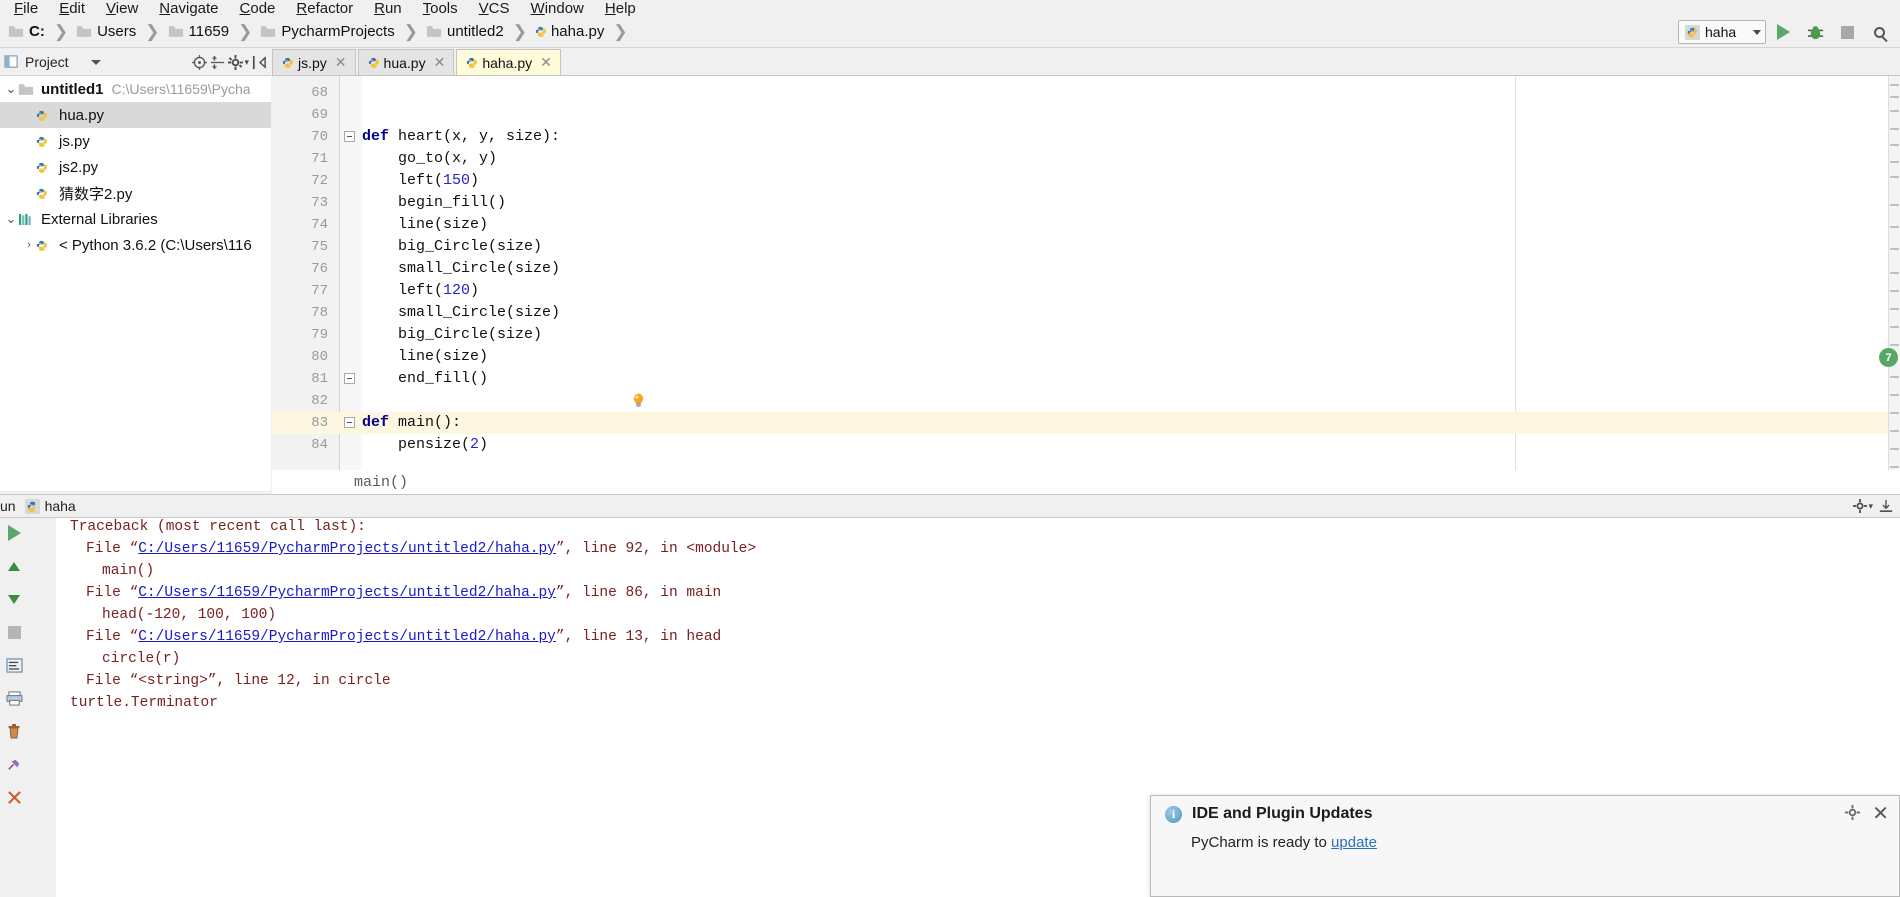  What do you see at coordinates (621, 8) in the screenshot?
I see `menu-item-help: Help` at bounding box center [621, 8].